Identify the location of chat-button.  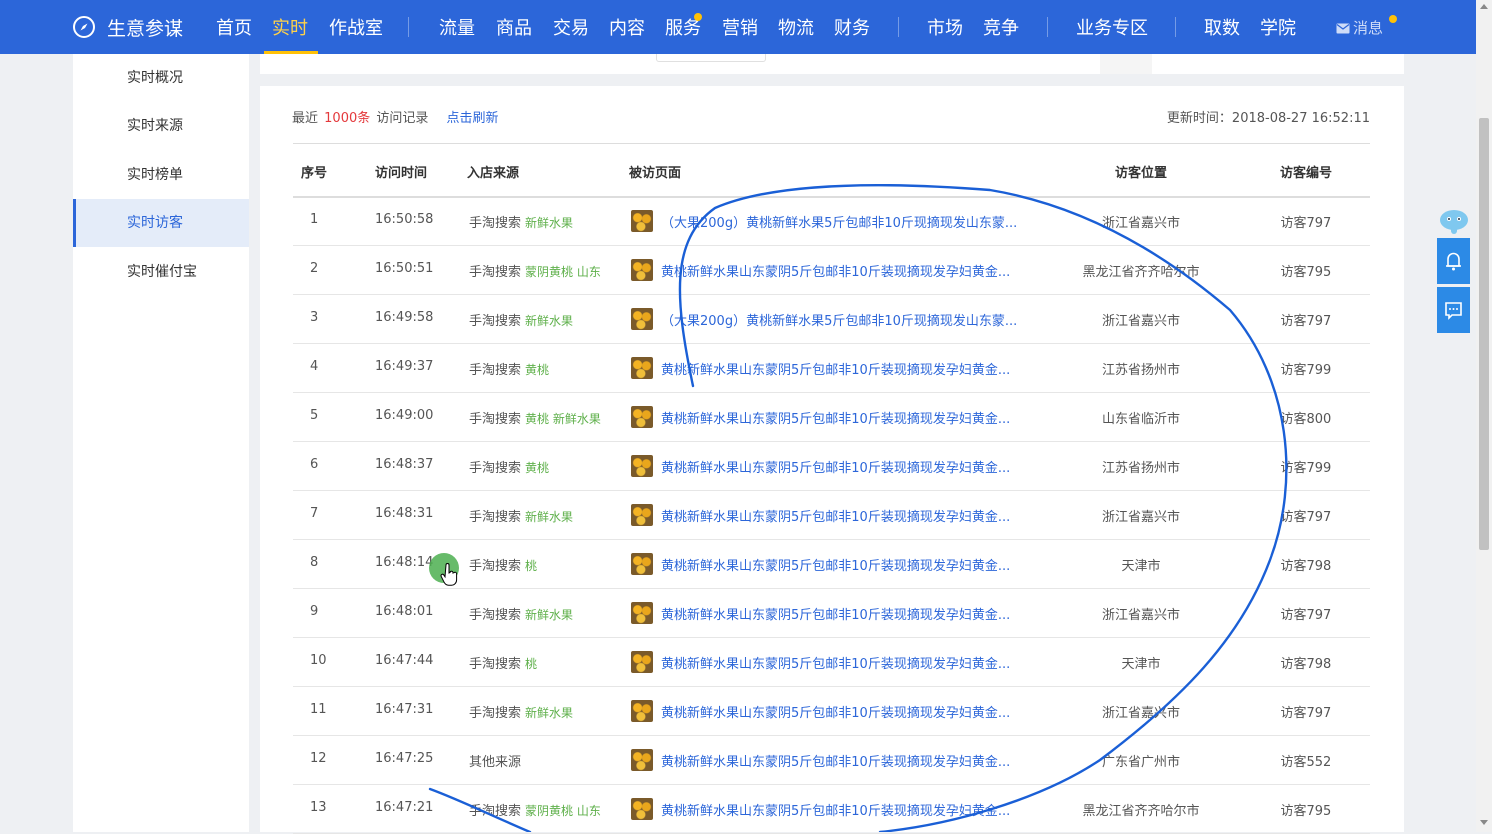
(1453, 310).